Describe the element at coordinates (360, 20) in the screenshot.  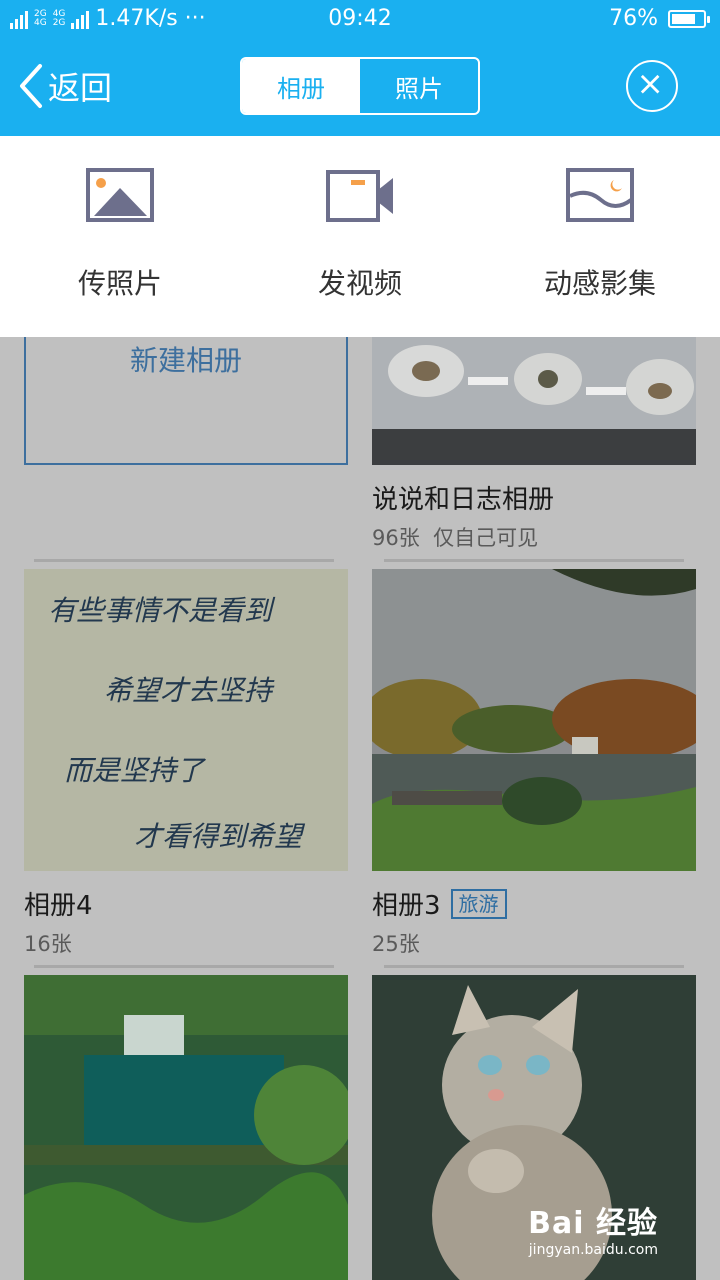
I see `status-bar: 2G 4G 4G 2G 1.47K/s ··· 09:42 76%` at that location.